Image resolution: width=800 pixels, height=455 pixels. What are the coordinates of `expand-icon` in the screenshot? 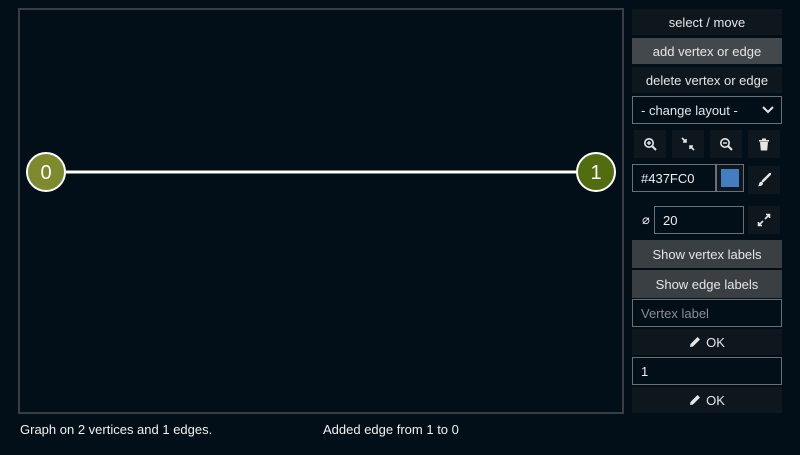 It's located at (764, 220).